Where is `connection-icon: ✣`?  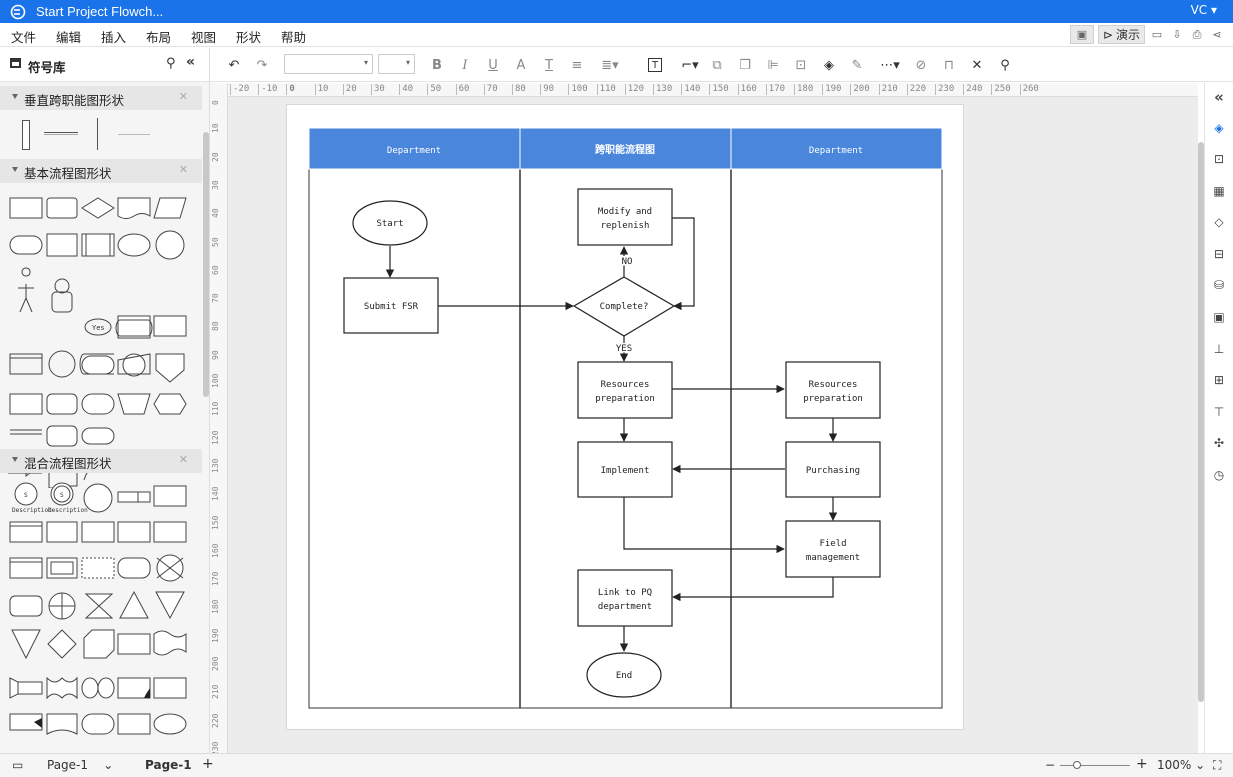
connection-icon: ✣ is located at coordinates (1219, 443).